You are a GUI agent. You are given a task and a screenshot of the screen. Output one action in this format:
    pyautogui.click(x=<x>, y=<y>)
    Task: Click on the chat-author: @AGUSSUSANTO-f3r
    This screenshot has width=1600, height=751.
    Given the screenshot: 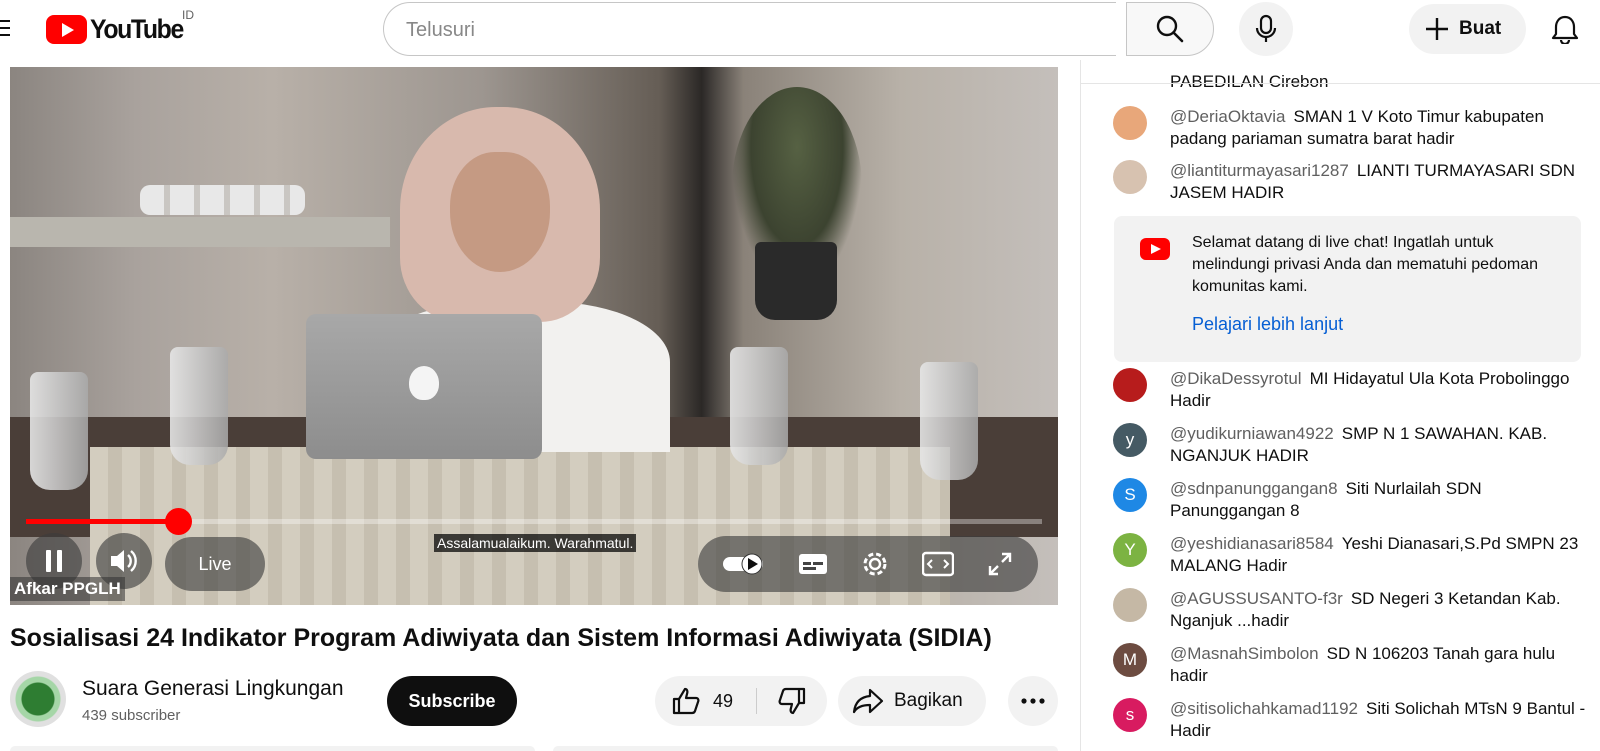 What is the action you would take?
    pyautogui.click(x=1256, y=598)
    